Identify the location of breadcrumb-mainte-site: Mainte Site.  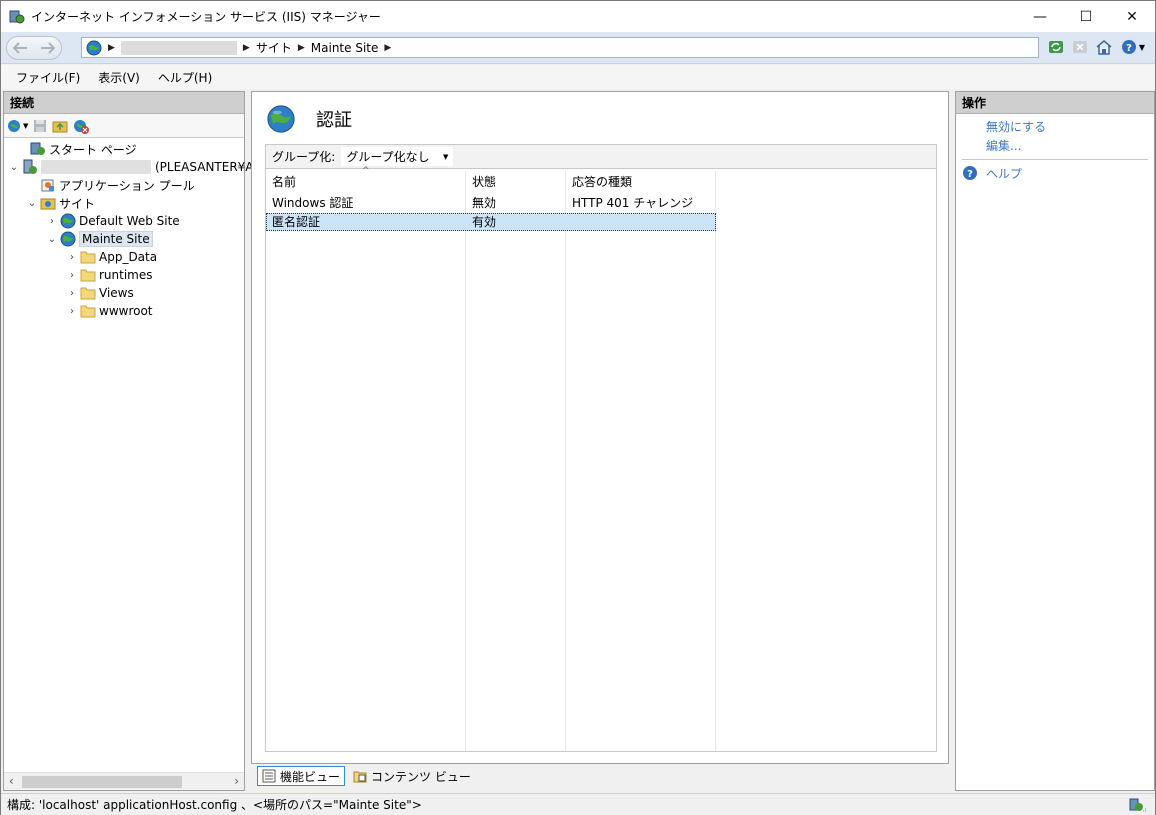
(345, 48).